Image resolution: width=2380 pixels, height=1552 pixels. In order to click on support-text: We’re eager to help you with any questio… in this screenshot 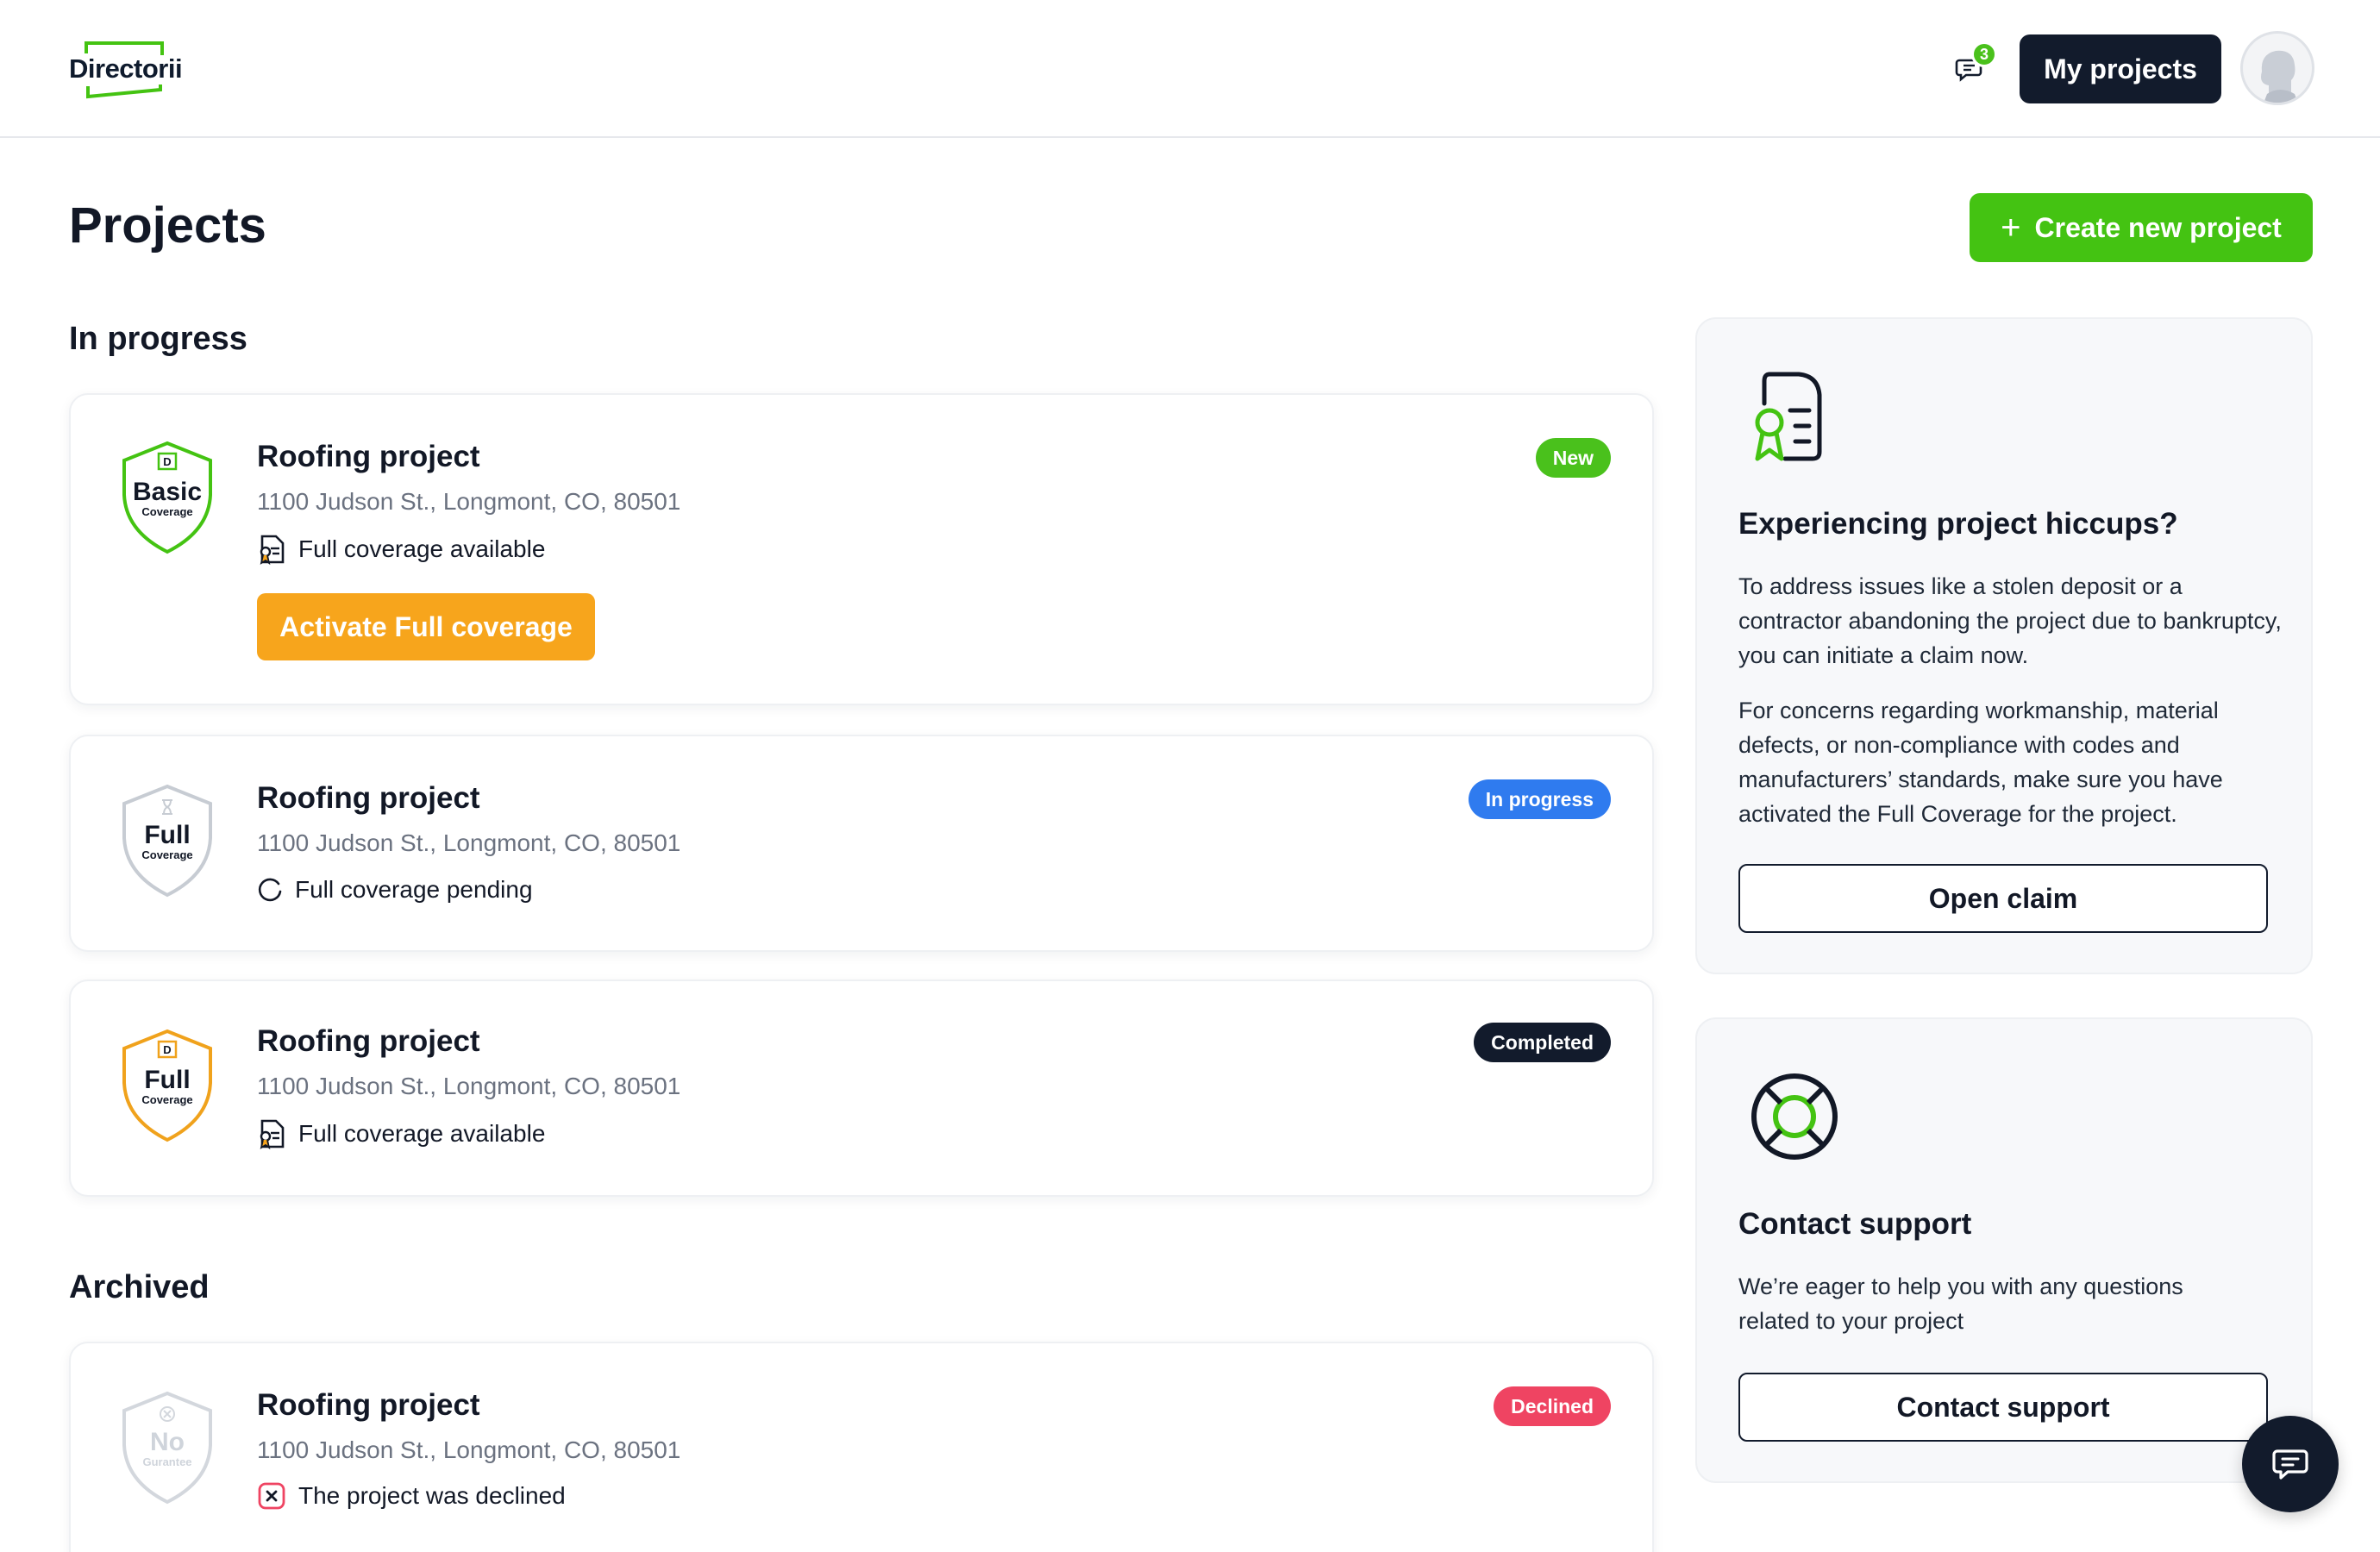, I will do `click(1961, 1304)`.